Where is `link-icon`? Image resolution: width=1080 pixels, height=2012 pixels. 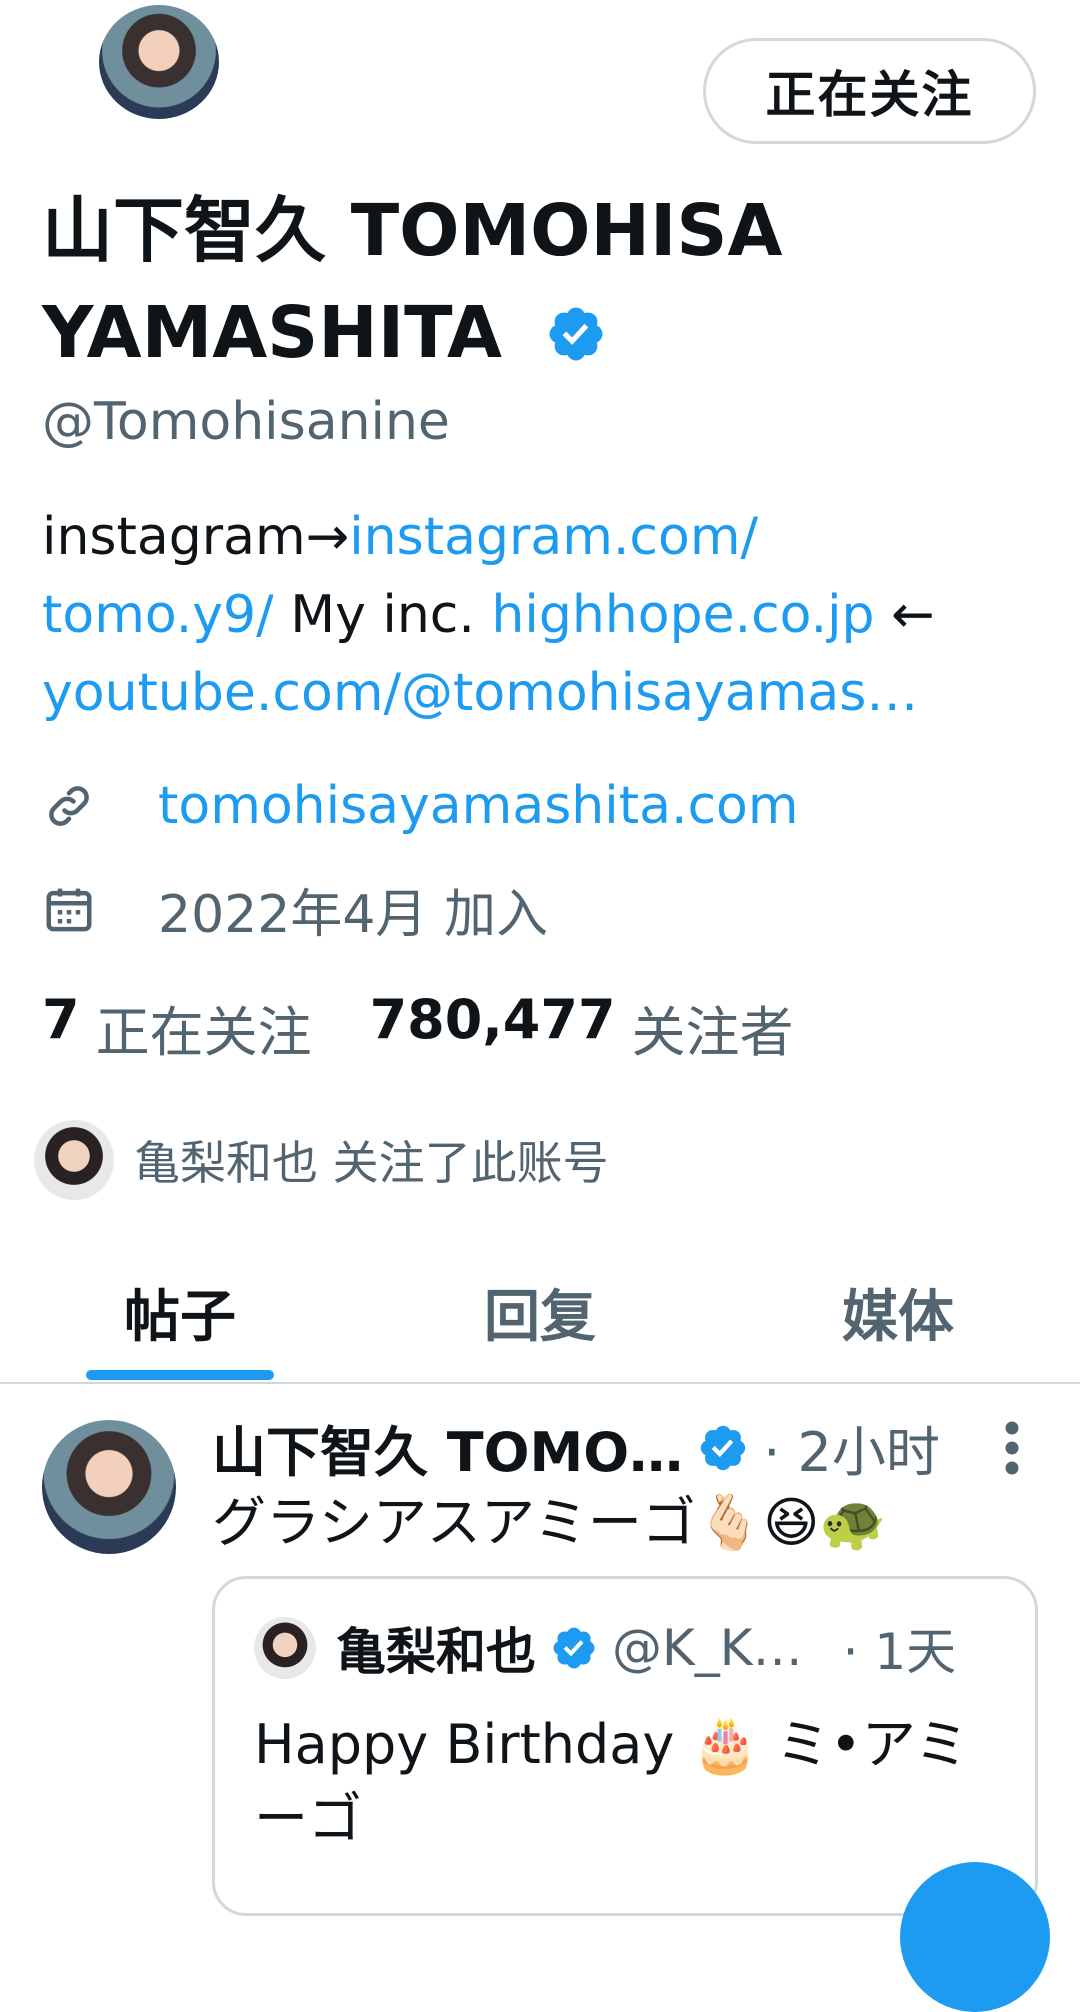 link-icon is located at coordinates (69, 806).